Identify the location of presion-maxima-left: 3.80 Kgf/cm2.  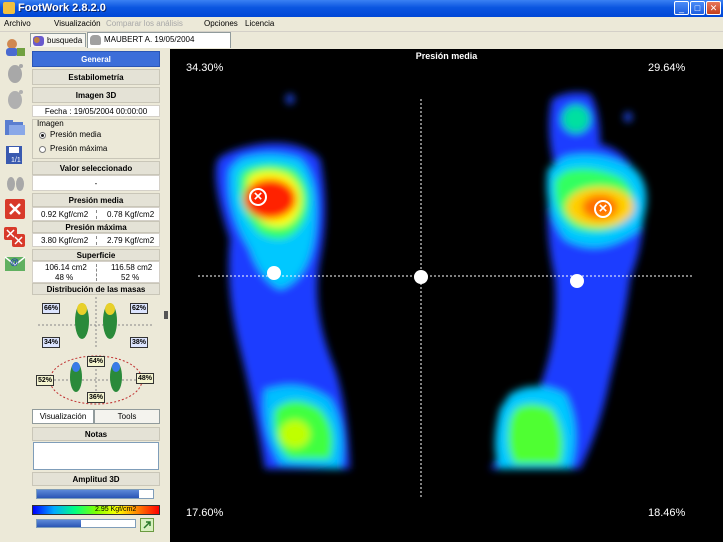
(65, 240).